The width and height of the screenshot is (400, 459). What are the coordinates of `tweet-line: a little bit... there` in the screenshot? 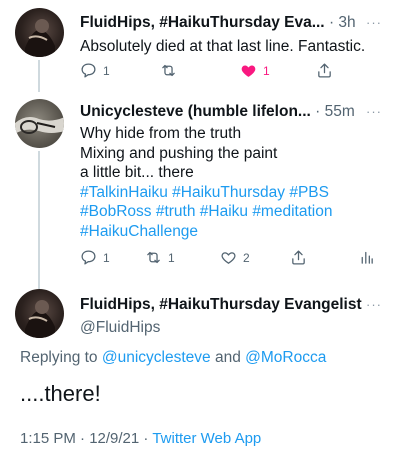 It's located at (137, 172).